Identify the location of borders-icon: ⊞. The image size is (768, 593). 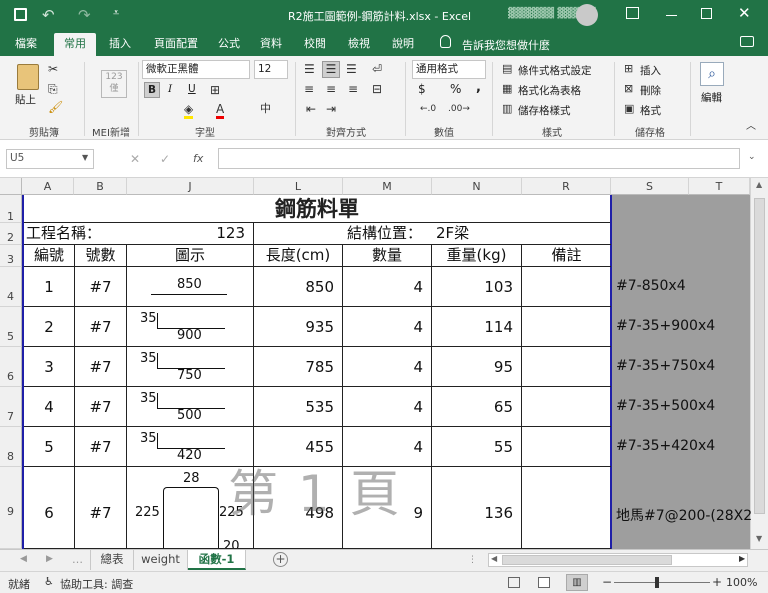
(215, 90).